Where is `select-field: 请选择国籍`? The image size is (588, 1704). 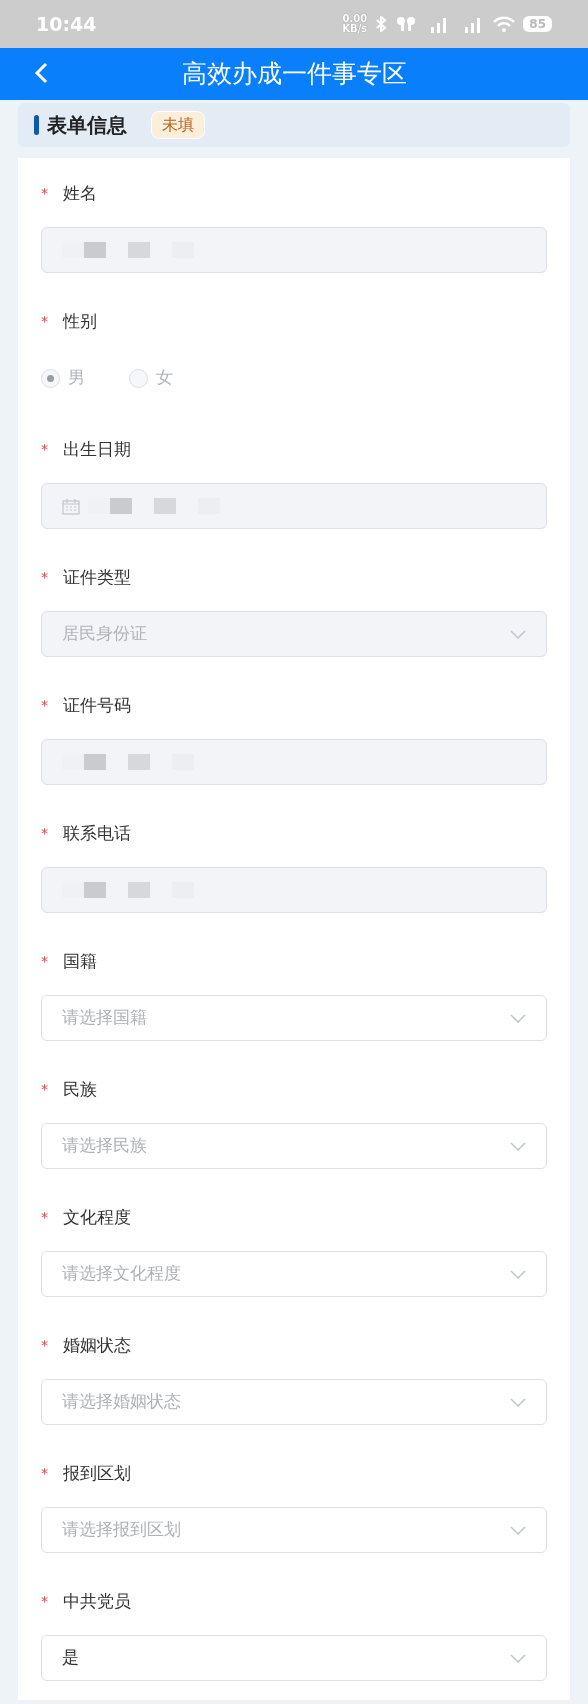
select-field: 请选择国籍 is located at coordinates (294, 1018).